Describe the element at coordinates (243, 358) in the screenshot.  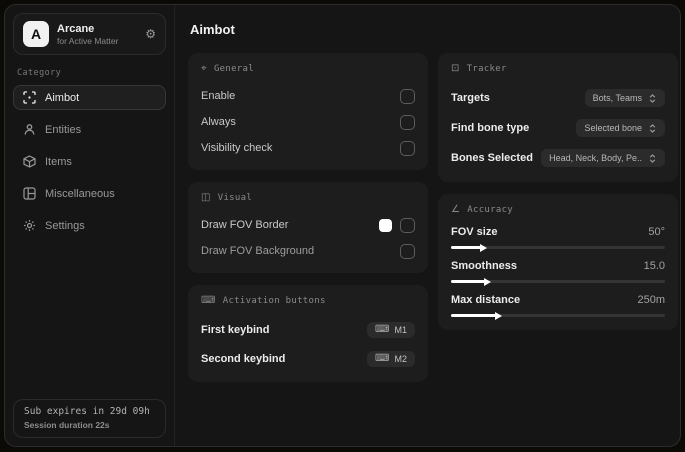
I see `setting-label: Second keybind` at that location.